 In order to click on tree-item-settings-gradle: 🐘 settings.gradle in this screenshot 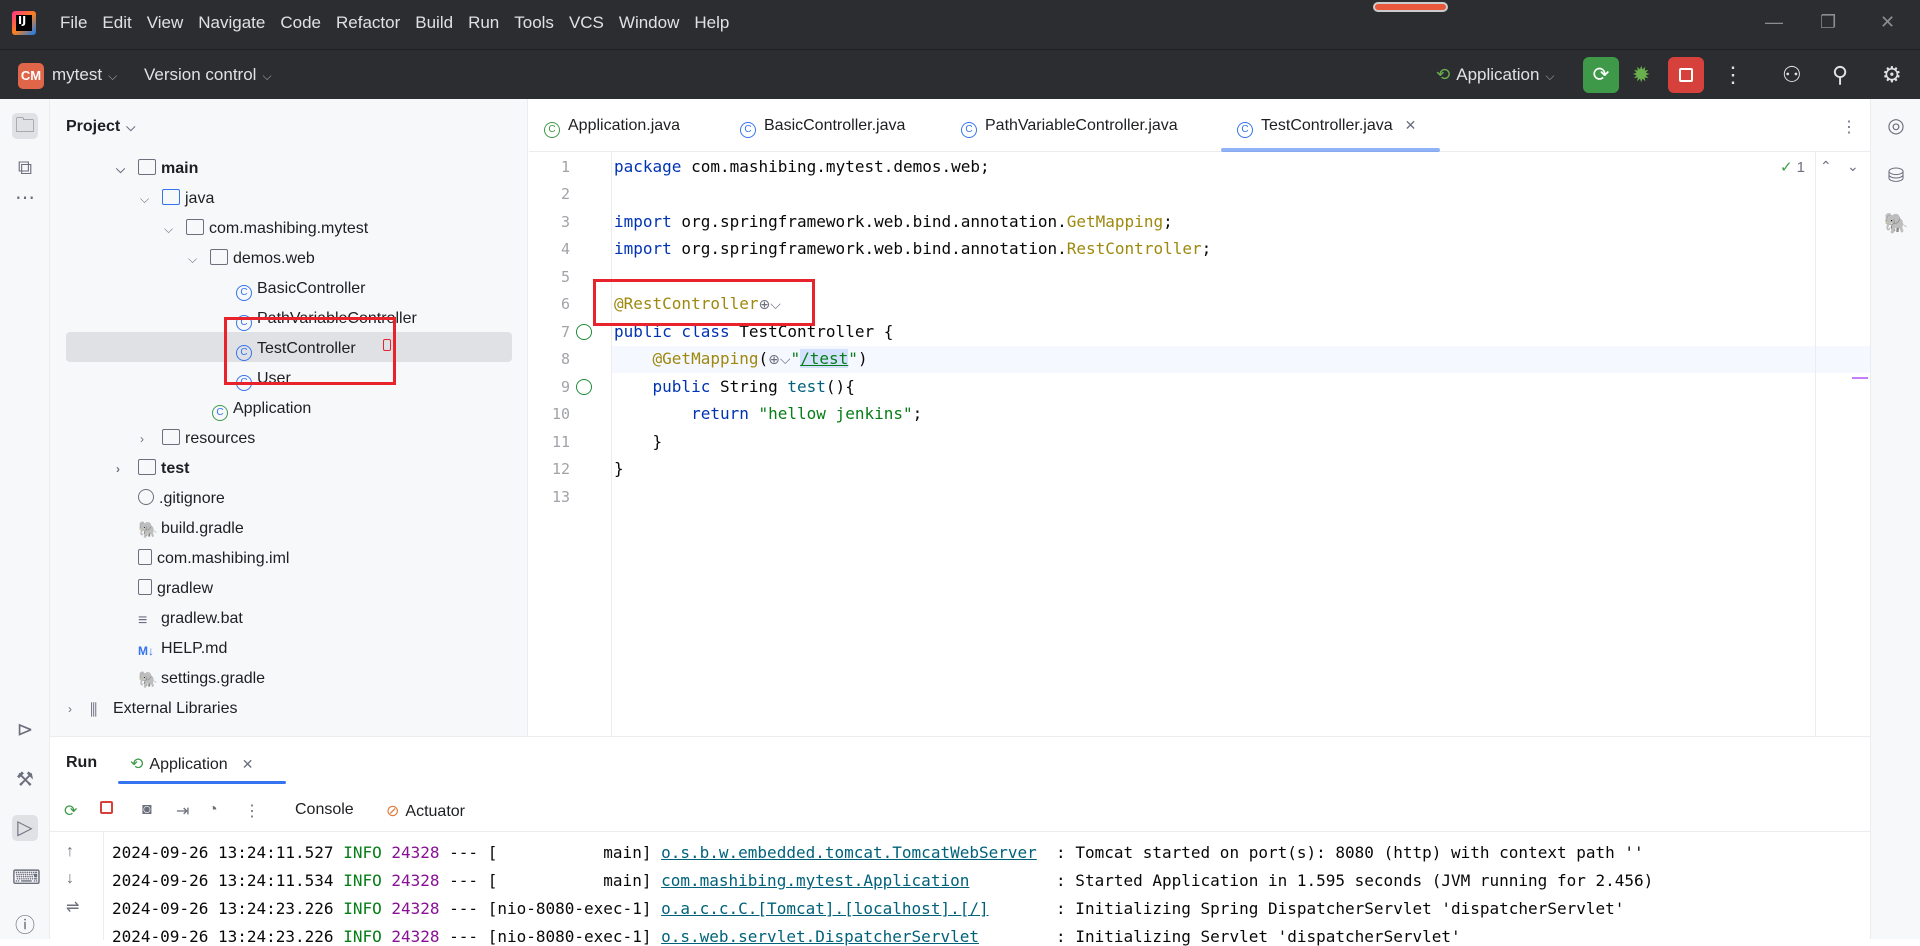, I will do `click(190, 679)`.